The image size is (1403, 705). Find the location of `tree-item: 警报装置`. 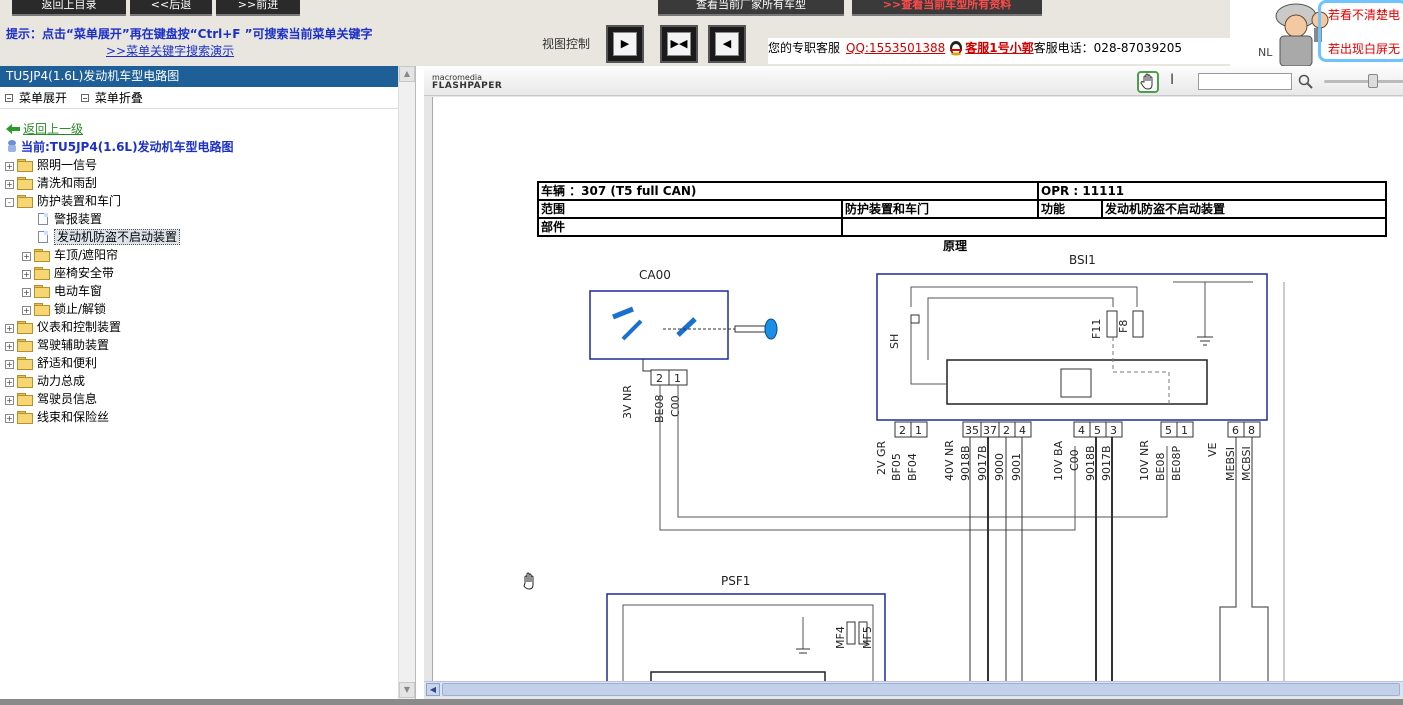

tree-item: 警报装置 is located at coordinates (199, 219).